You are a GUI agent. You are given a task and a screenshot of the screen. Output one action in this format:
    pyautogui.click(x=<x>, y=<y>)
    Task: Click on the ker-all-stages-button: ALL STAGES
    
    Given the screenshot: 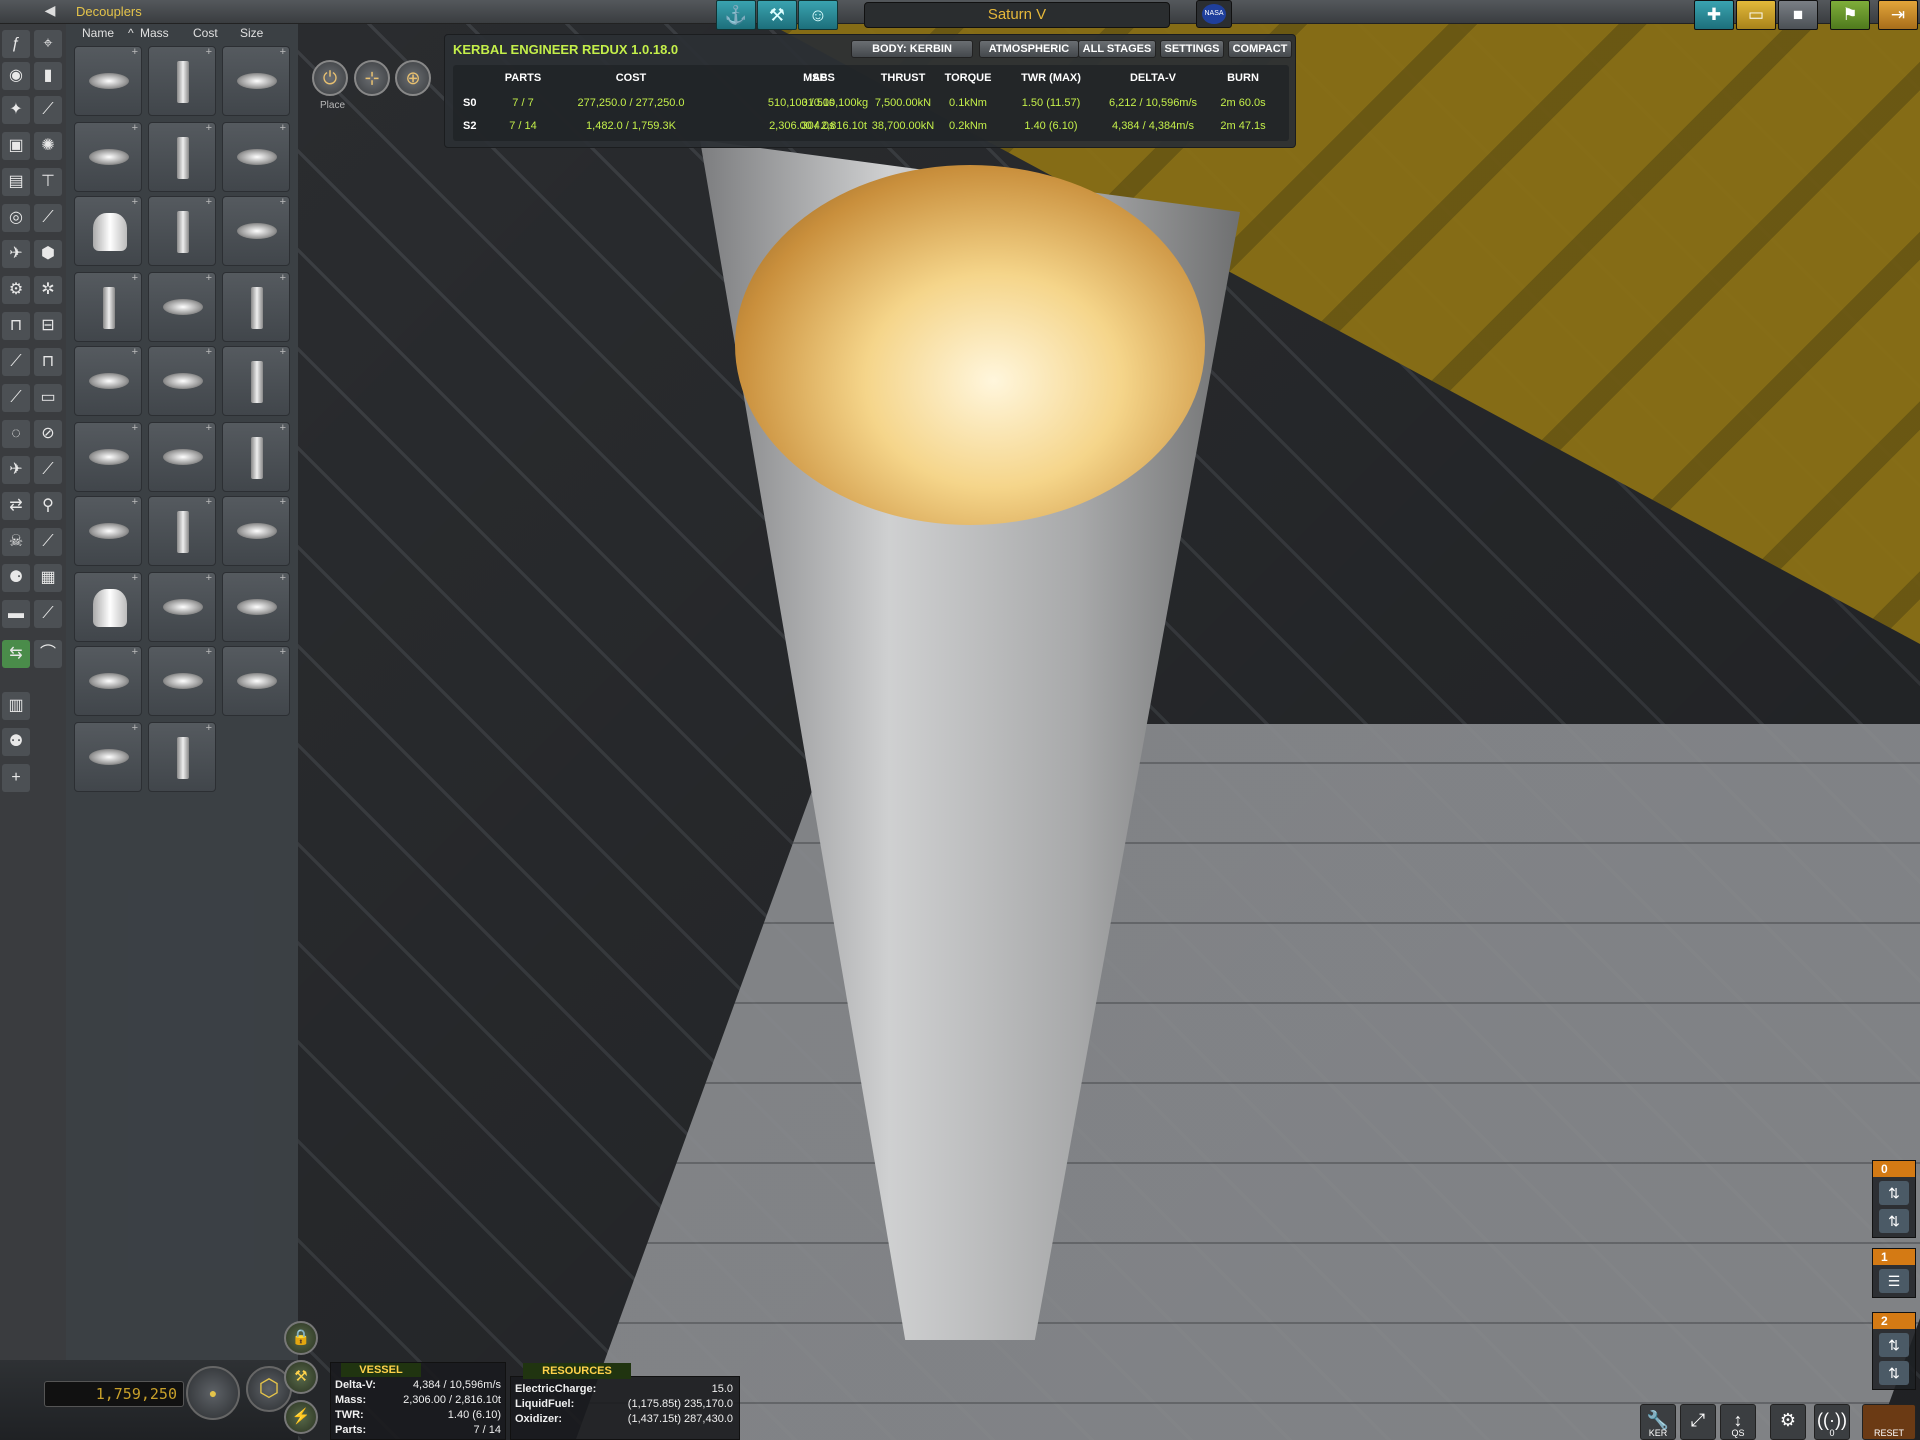 What is the action you would take?
    pyautogui.click(x=1117, y=49)
    